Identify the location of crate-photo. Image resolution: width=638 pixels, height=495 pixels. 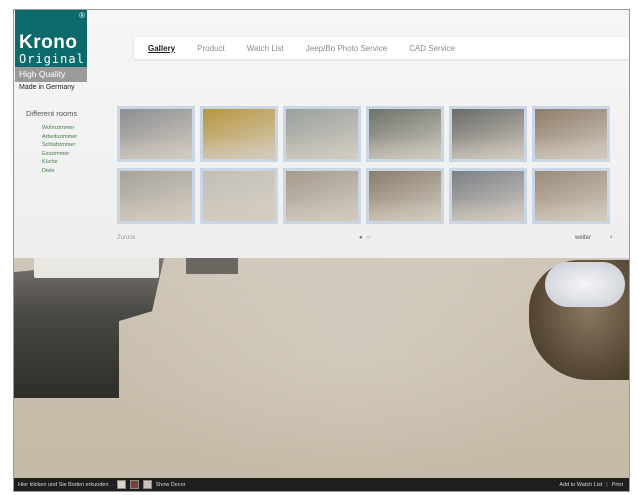
(212, 265).